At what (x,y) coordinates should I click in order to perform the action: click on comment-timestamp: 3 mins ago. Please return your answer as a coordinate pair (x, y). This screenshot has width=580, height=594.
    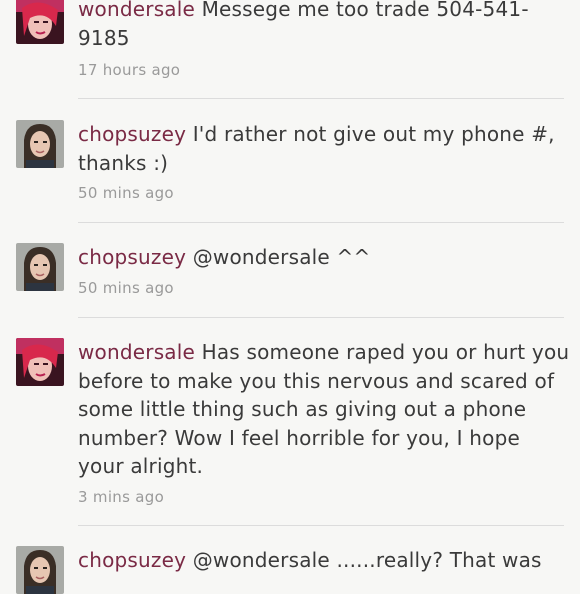
    Looking at the image, I should click on (121, 497).